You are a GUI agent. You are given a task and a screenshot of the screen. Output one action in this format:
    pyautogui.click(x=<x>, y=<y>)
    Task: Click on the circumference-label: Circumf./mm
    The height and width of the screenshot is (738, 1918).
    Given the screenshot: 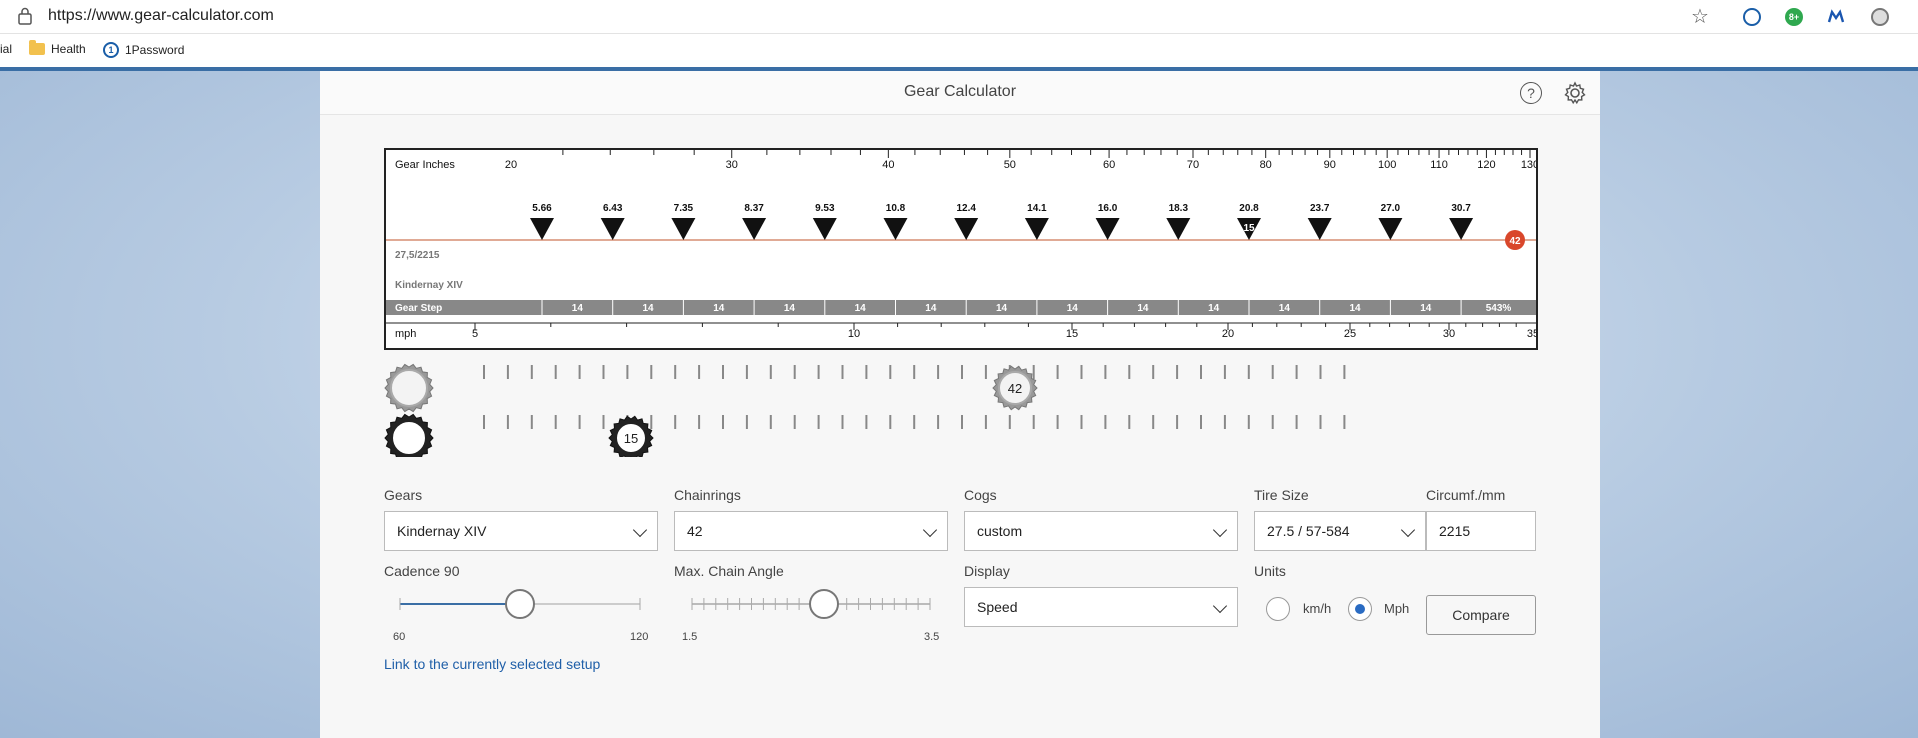 What is the action you would take?
    pyautogui.click(x=1466, y=495)
    